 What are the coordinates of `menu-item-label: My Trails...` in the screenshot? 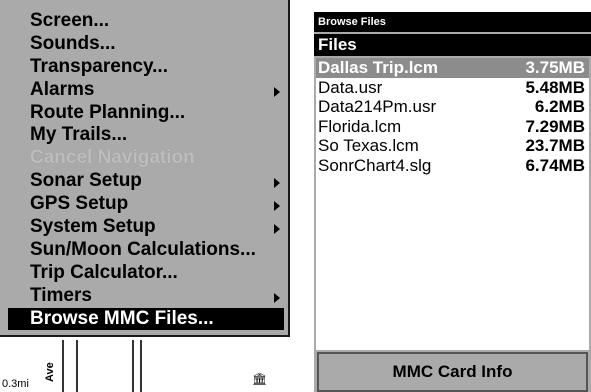 It's located at (79, 135).